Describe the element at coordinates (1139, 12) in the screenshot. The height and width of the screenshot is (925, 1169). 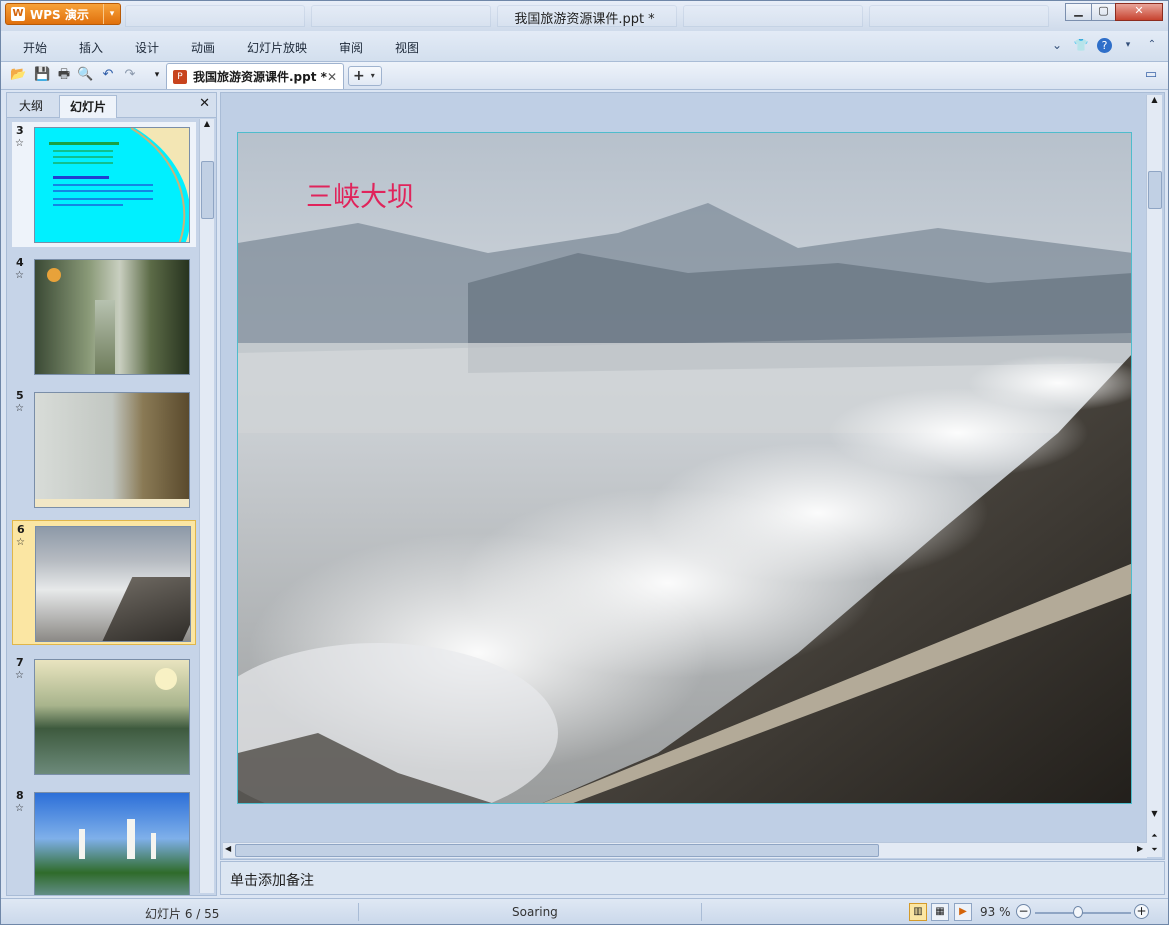
I see `close-button: ✕` at that location.